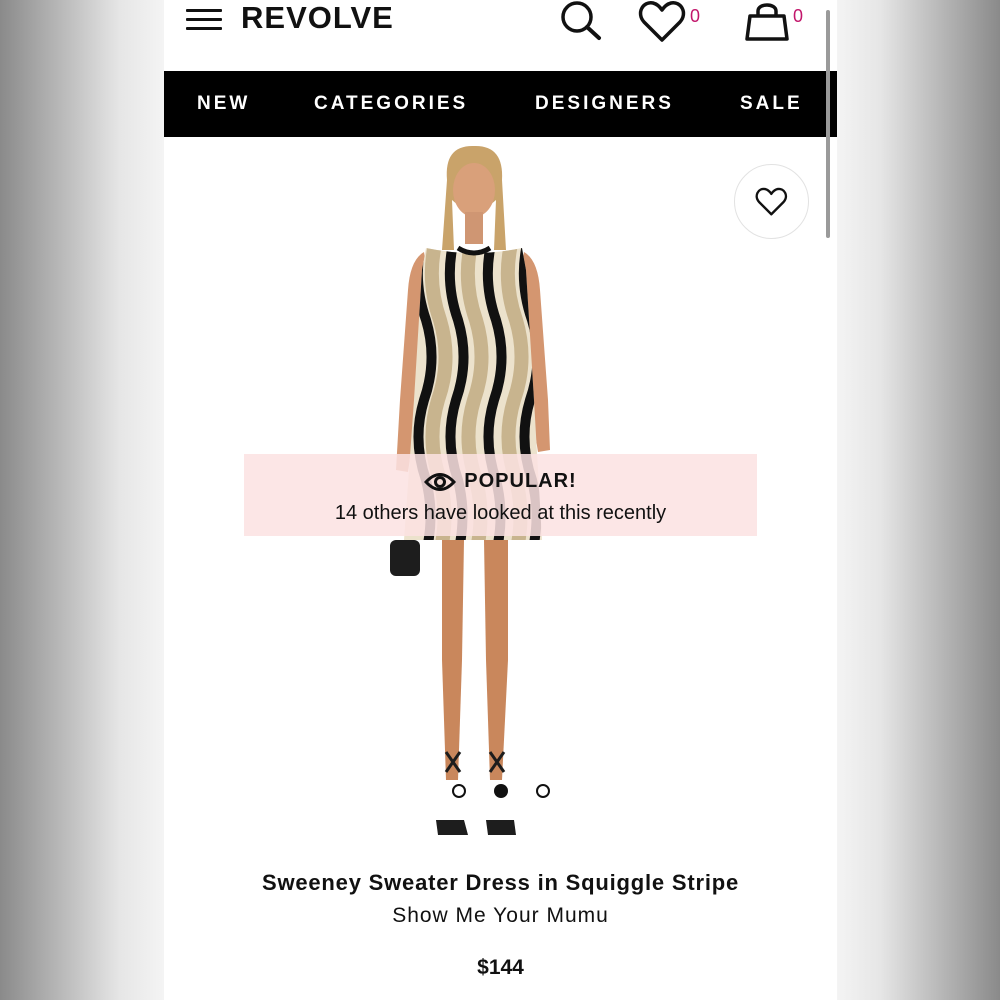  I want to click on search-icon, so click(581, 20).